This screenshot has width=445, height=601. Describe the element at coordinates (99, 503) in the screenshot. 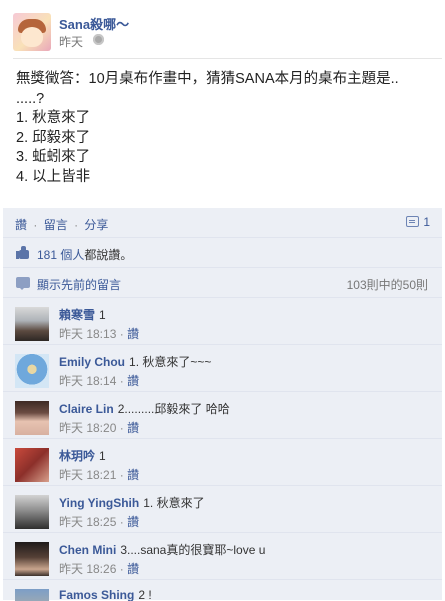

I see `commenter-name: Ying YingShih` at that location.